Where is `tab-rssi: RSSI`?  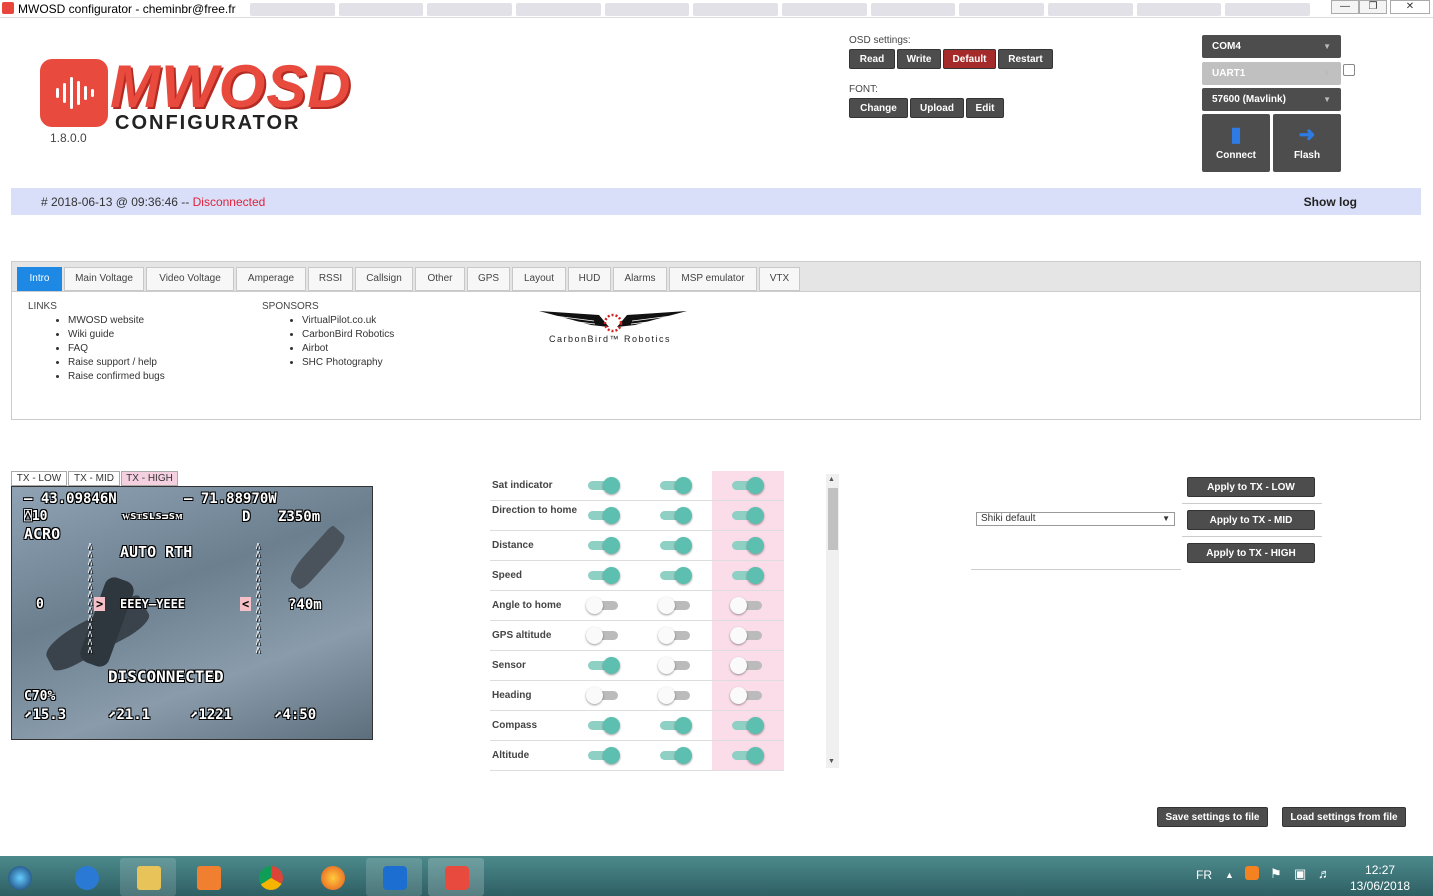
tab-rssi: RSSI is located at coordinates (330, 279).